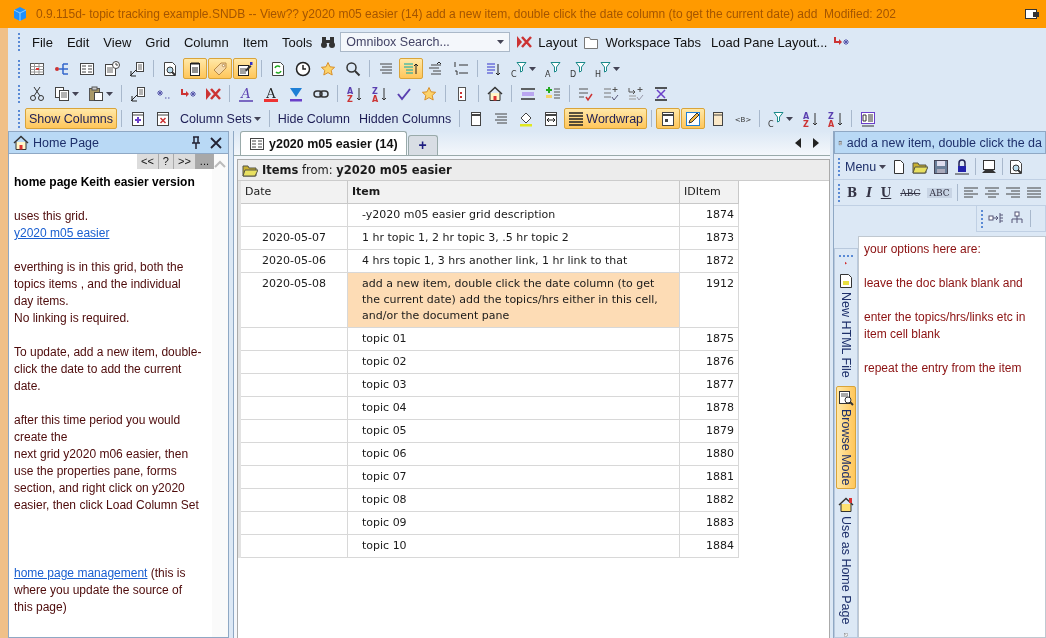  I want to click on paragraph: everthing is in this grid, both the topics items , and the individual day items. No linking is required., so click(99, 293).